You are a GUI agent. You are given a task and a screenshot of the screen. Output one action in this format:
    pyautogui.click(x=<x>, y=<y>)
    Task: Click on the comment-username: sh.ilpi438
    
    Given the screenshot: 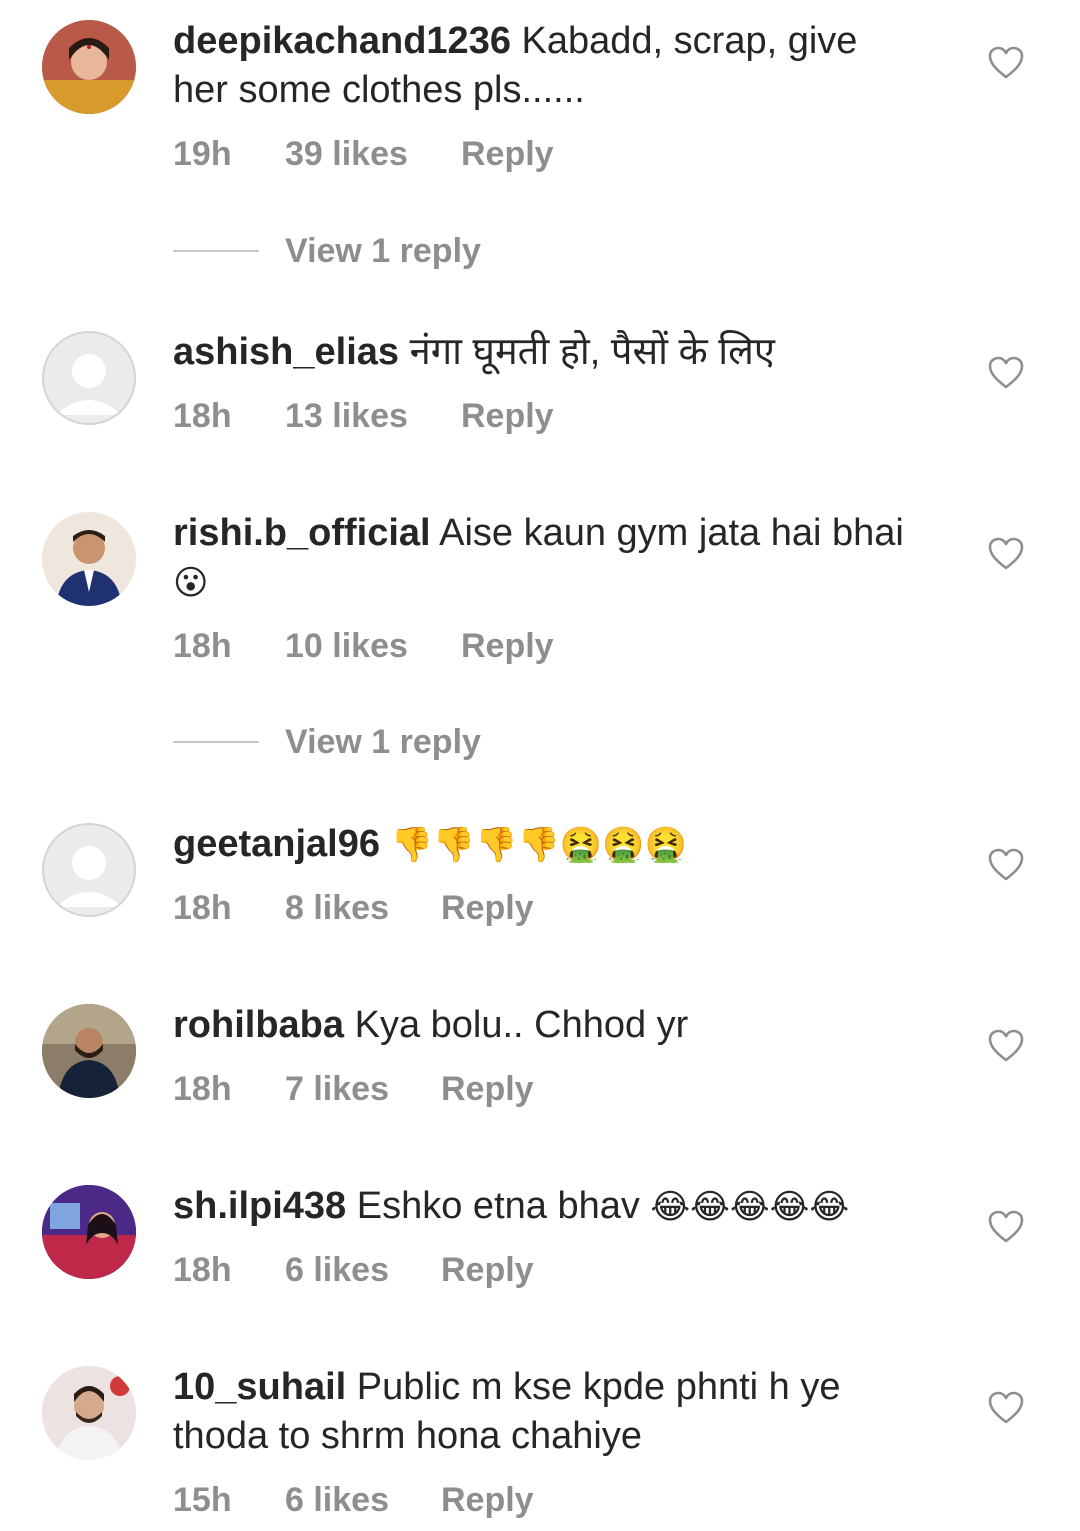 What is the action you would take?
    pyautogui.click(x=259, y=1206)
    